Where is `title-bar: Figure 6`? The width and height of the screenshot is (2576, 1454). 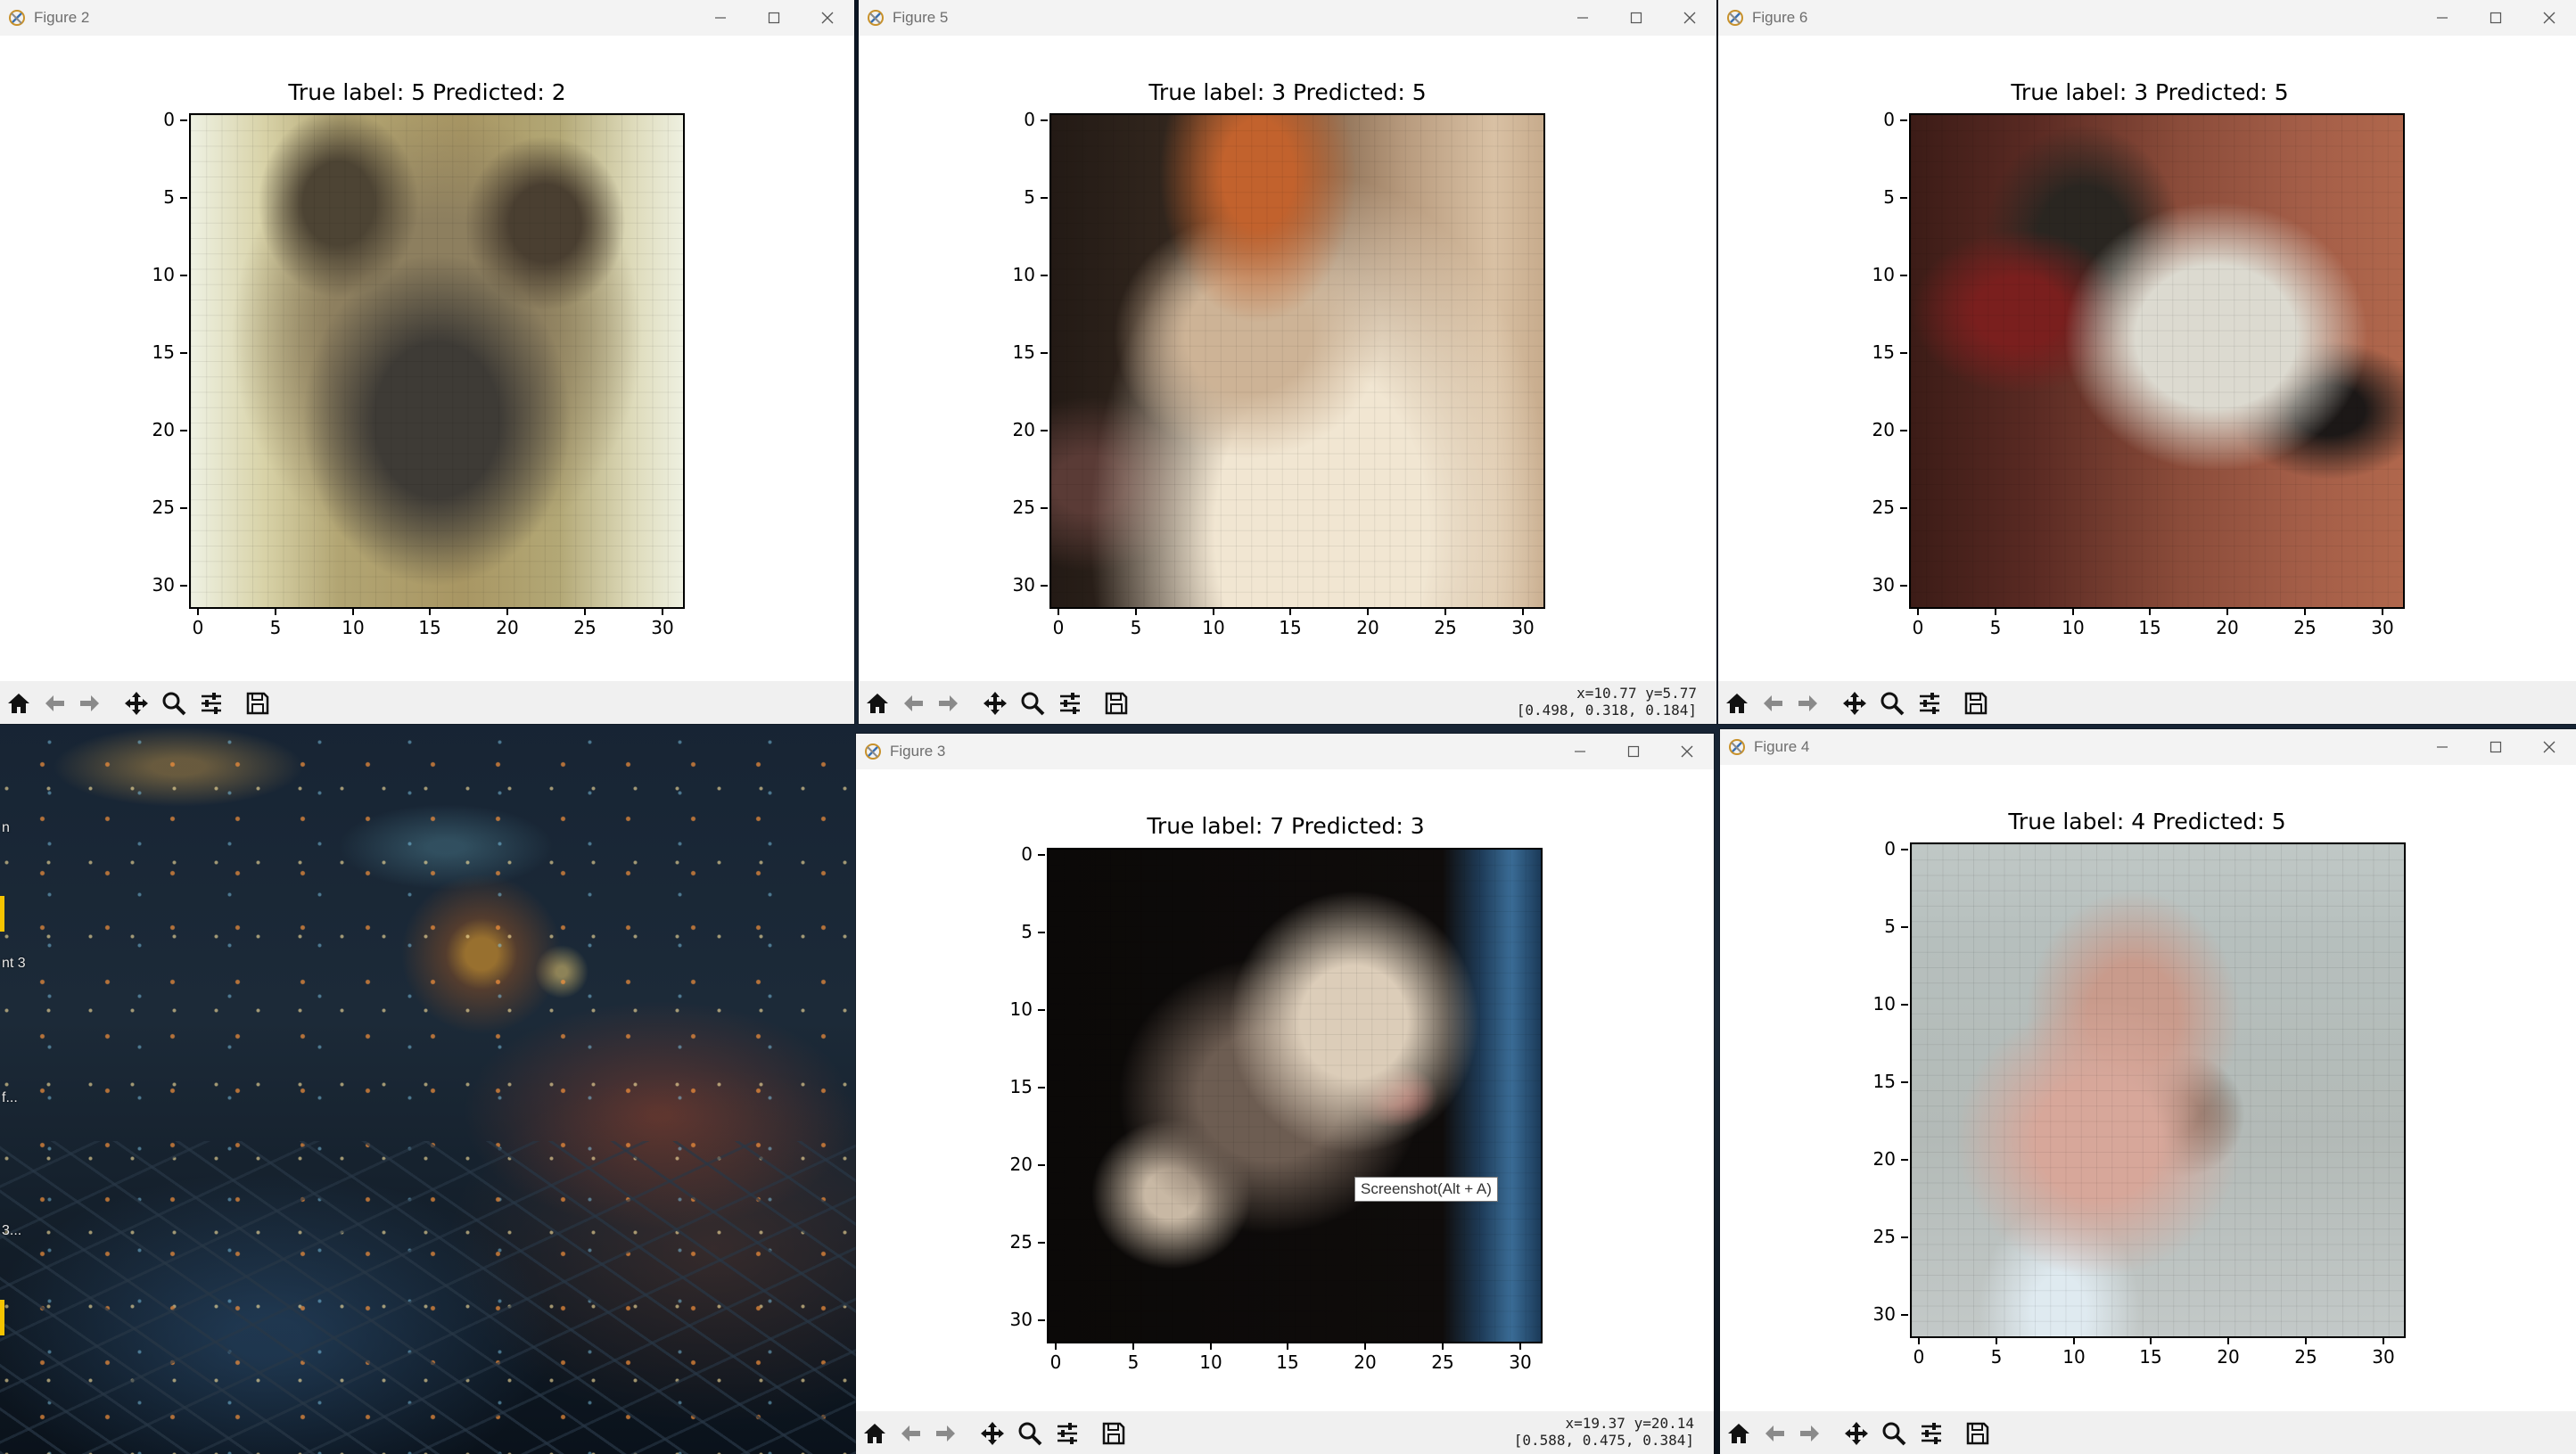 title-bar: Figure 6 is located at coordinates (2147, 18).